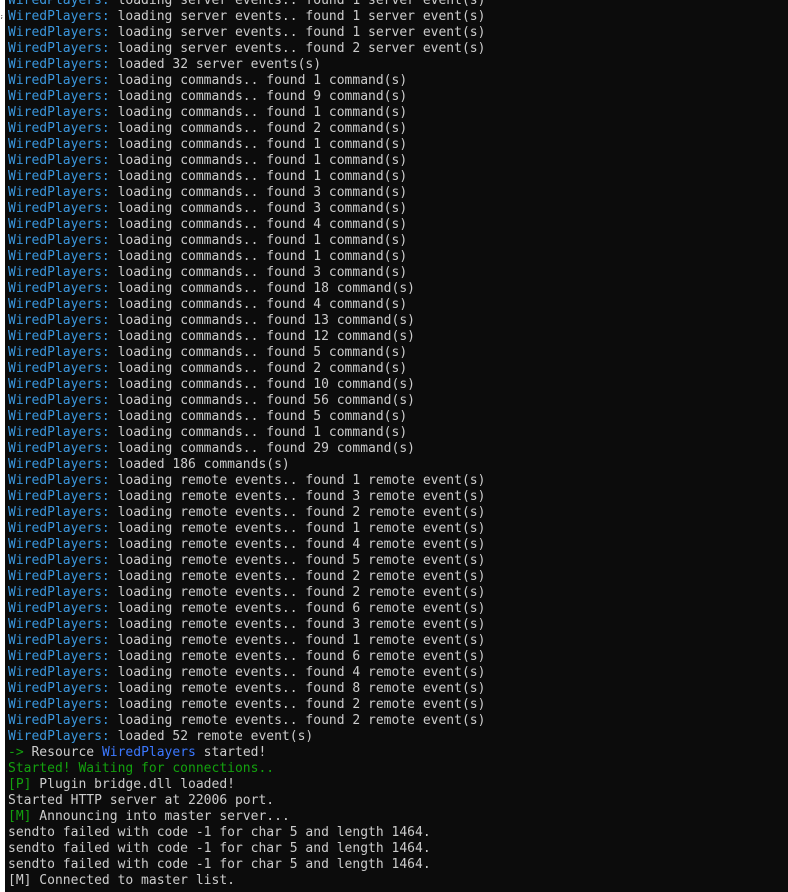 Image resolution: width=788 pixels, height=892 pixels. I want to click on console-line: -> Resource WiredPlayers started!, so click(246, 753).